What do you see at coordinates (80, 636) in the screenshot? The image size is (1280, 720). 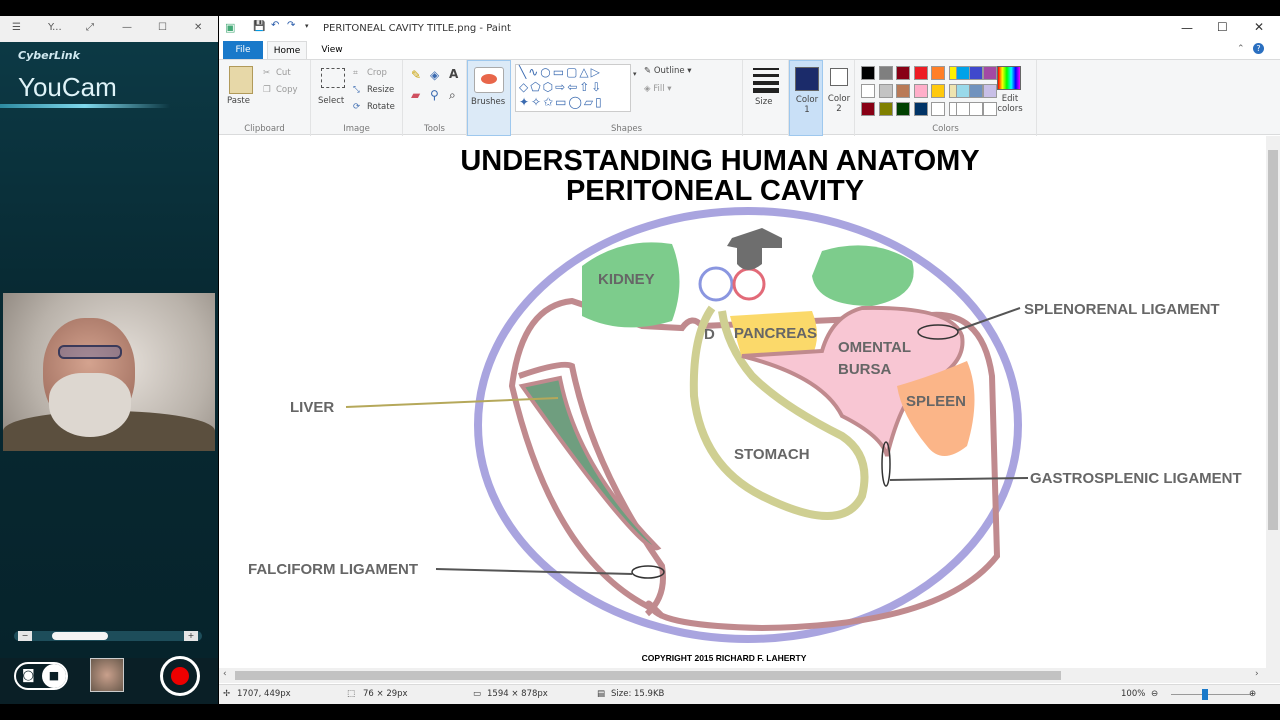 I see `zoom-slider-thumb` at bounding box center [80, 636].